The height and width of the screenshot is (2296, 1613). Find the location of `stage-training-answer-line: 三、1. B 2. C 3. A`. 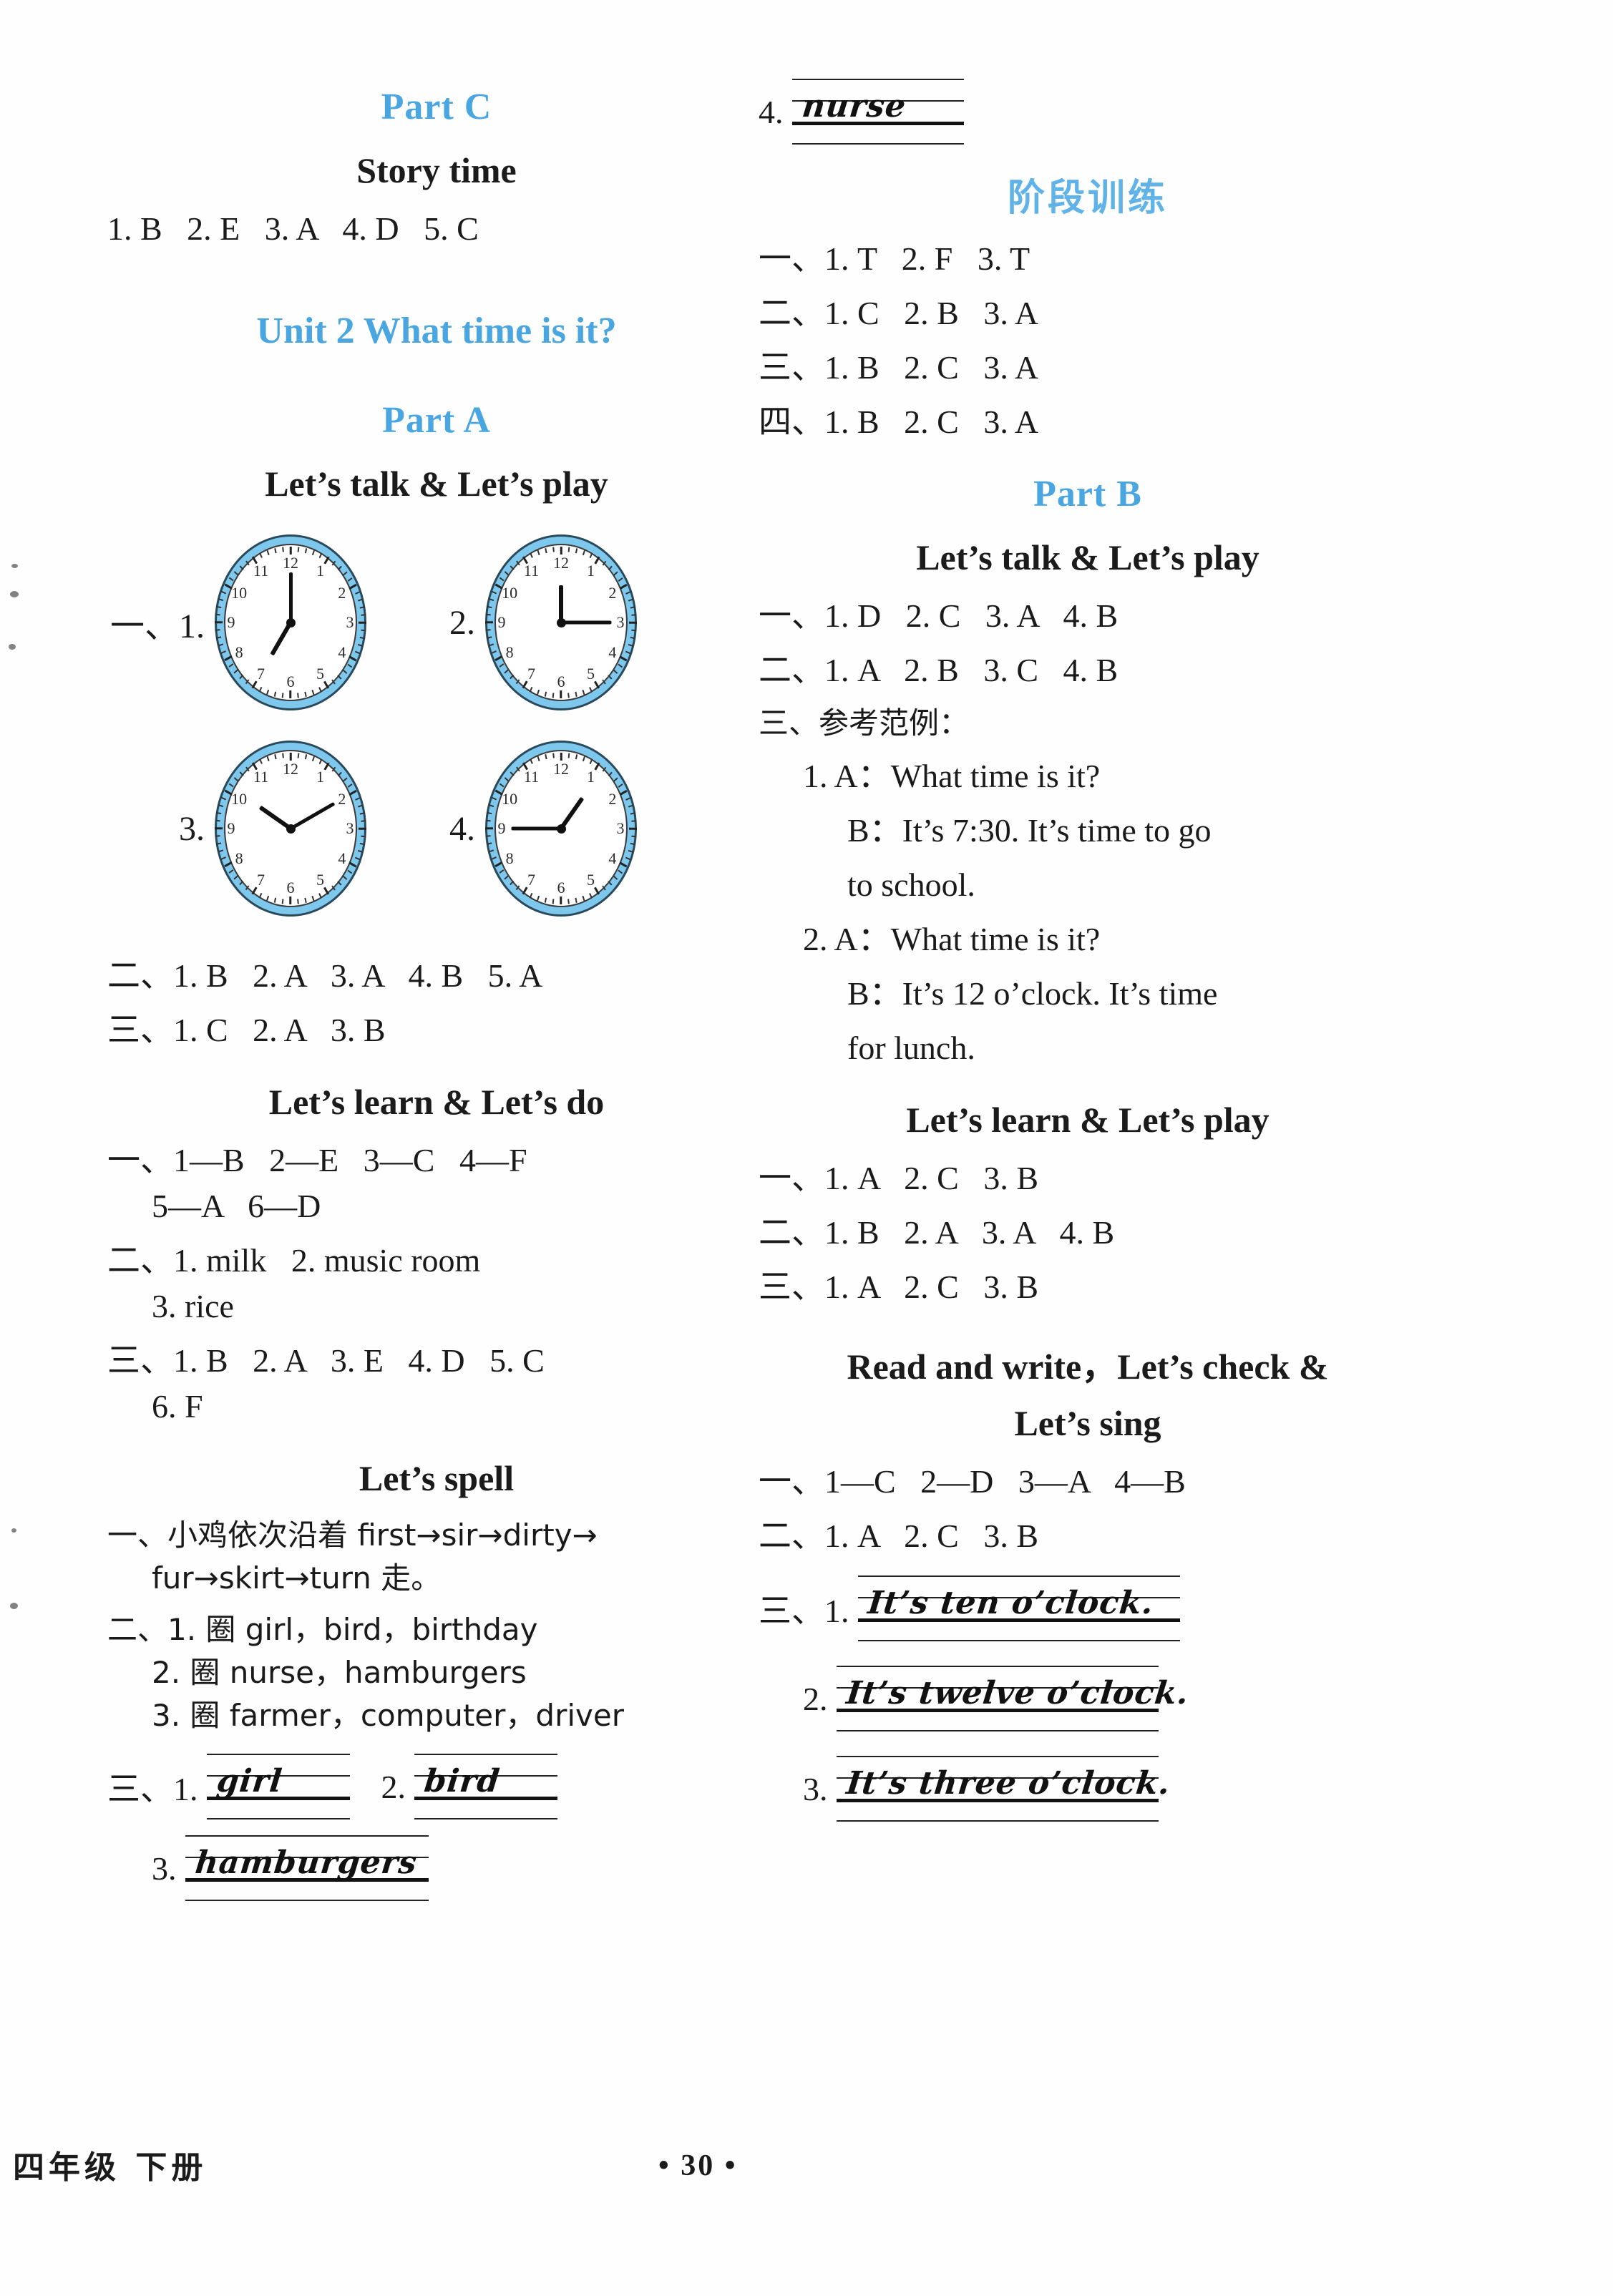

stage-training-answer-line: 三、1. B 2. C 3. A is located at coordinates (899, 367).